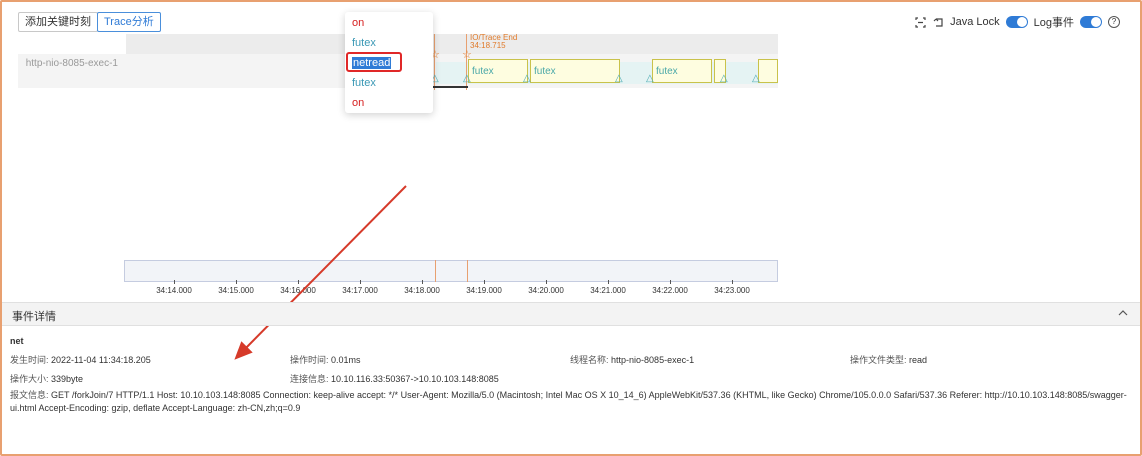 This screenshot has height=456, width=1142. Describe the element at coordinates (415, 379) in the screenshot. I see `connection-value: 10.10.116.33:50367->10.10.103.148:8085` at that location.